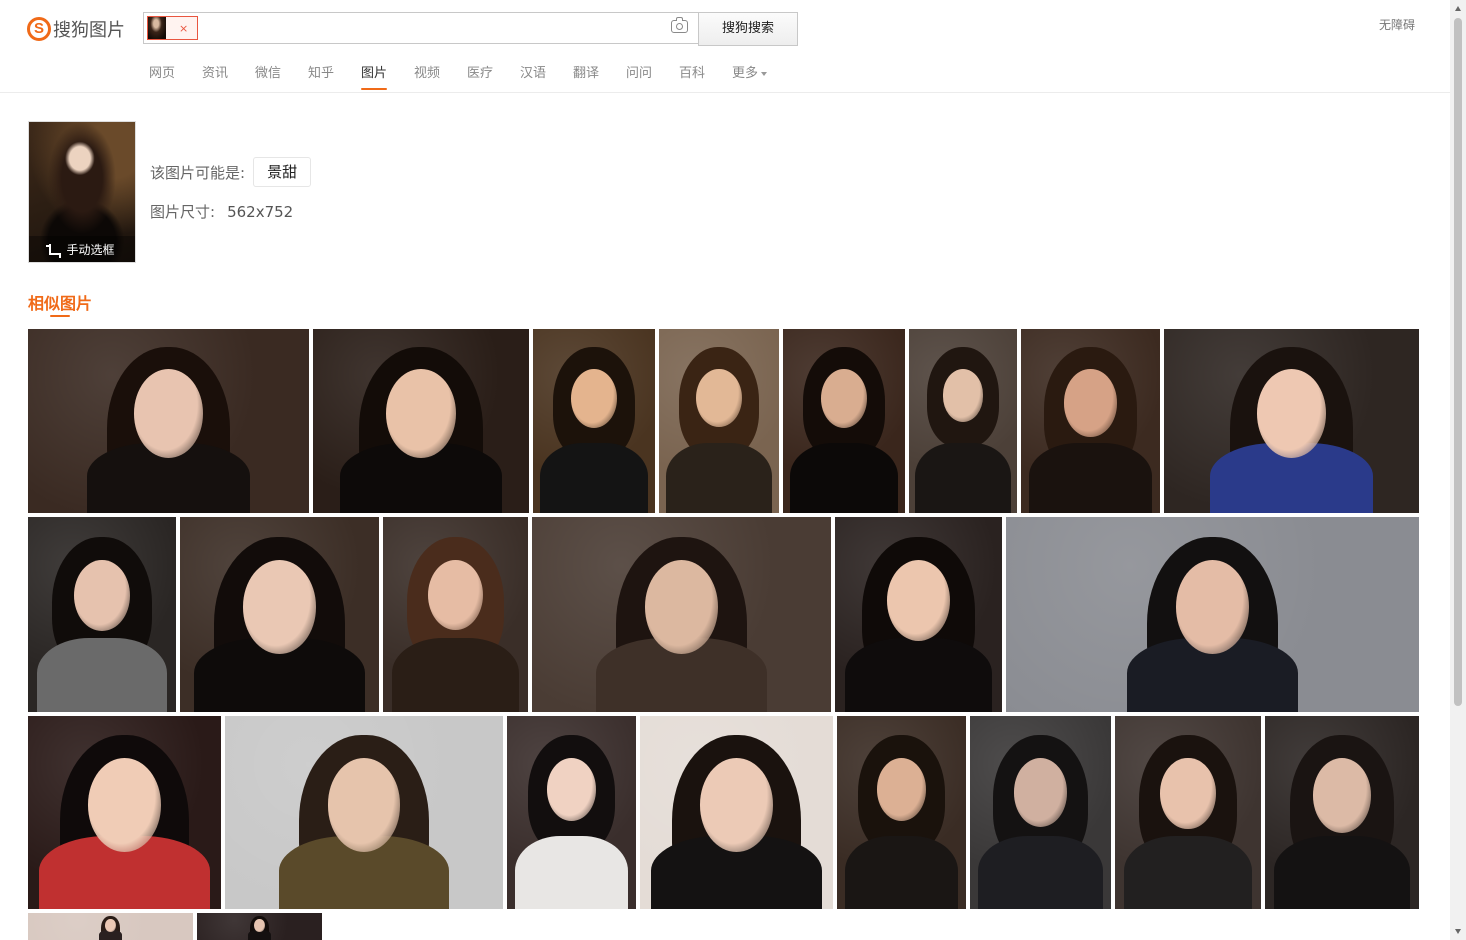 This screenshot has height=940, width=1466. Describe the element at coordinates (1458, 931) in the screenshot. I see `scroll-down-arrow-icon` at that location.